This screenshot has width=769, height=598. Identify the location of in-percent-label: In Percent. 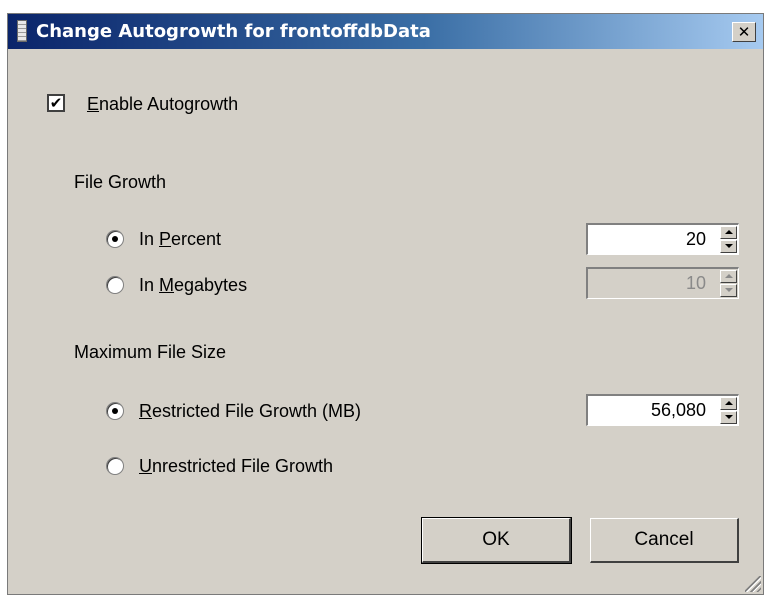
(180, 239).